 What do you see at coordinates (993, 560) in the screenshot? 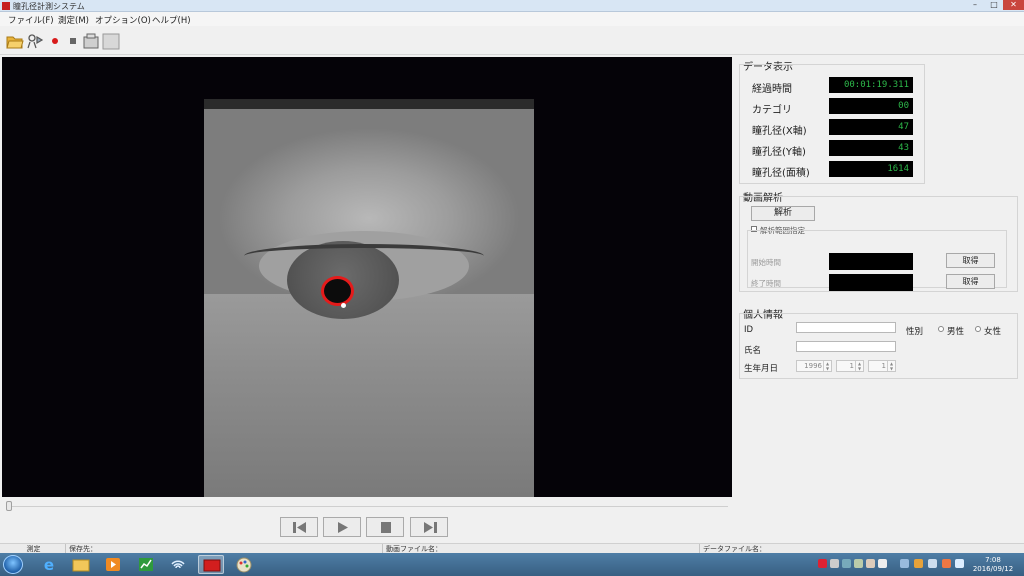
I see `clock-time: 7:08` at bounding box center [993, 560].